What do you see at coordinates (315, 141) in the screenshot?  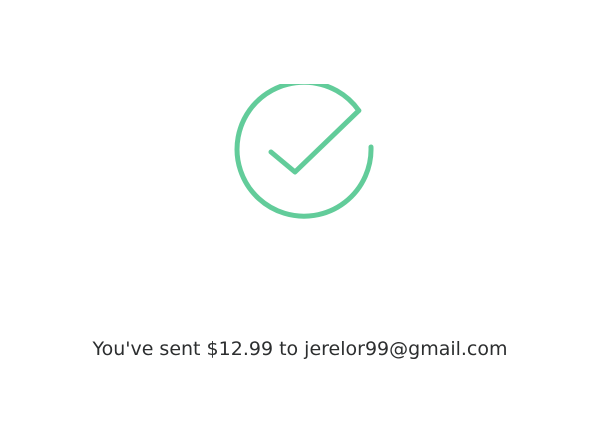 I see `success-check-stroke` at bounding box center [315, 141].